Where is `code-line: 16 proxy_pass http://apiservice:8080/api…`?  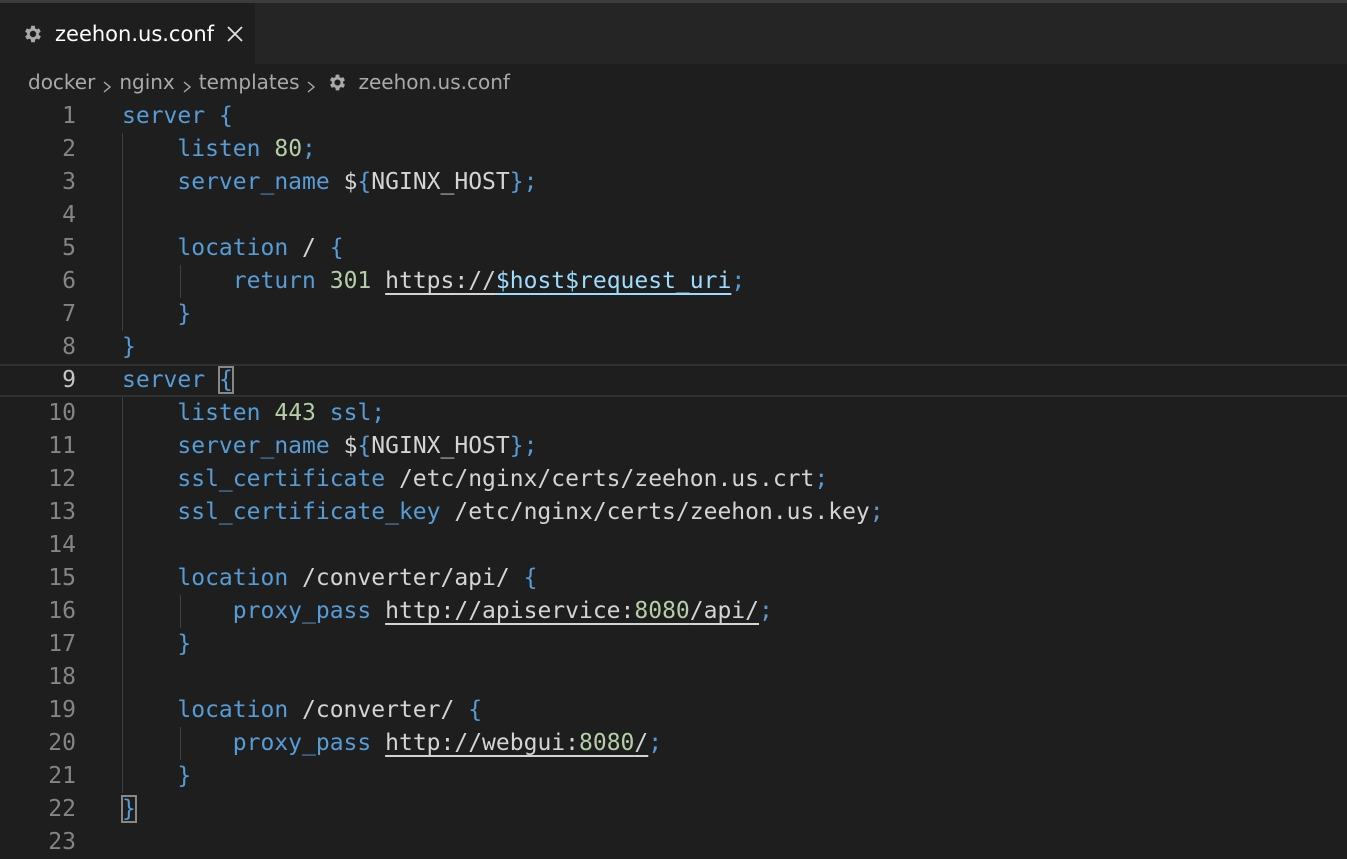
code-line: 16 proxy_pass http://apiservice:8080/api… is located at coordinates (673, 611).